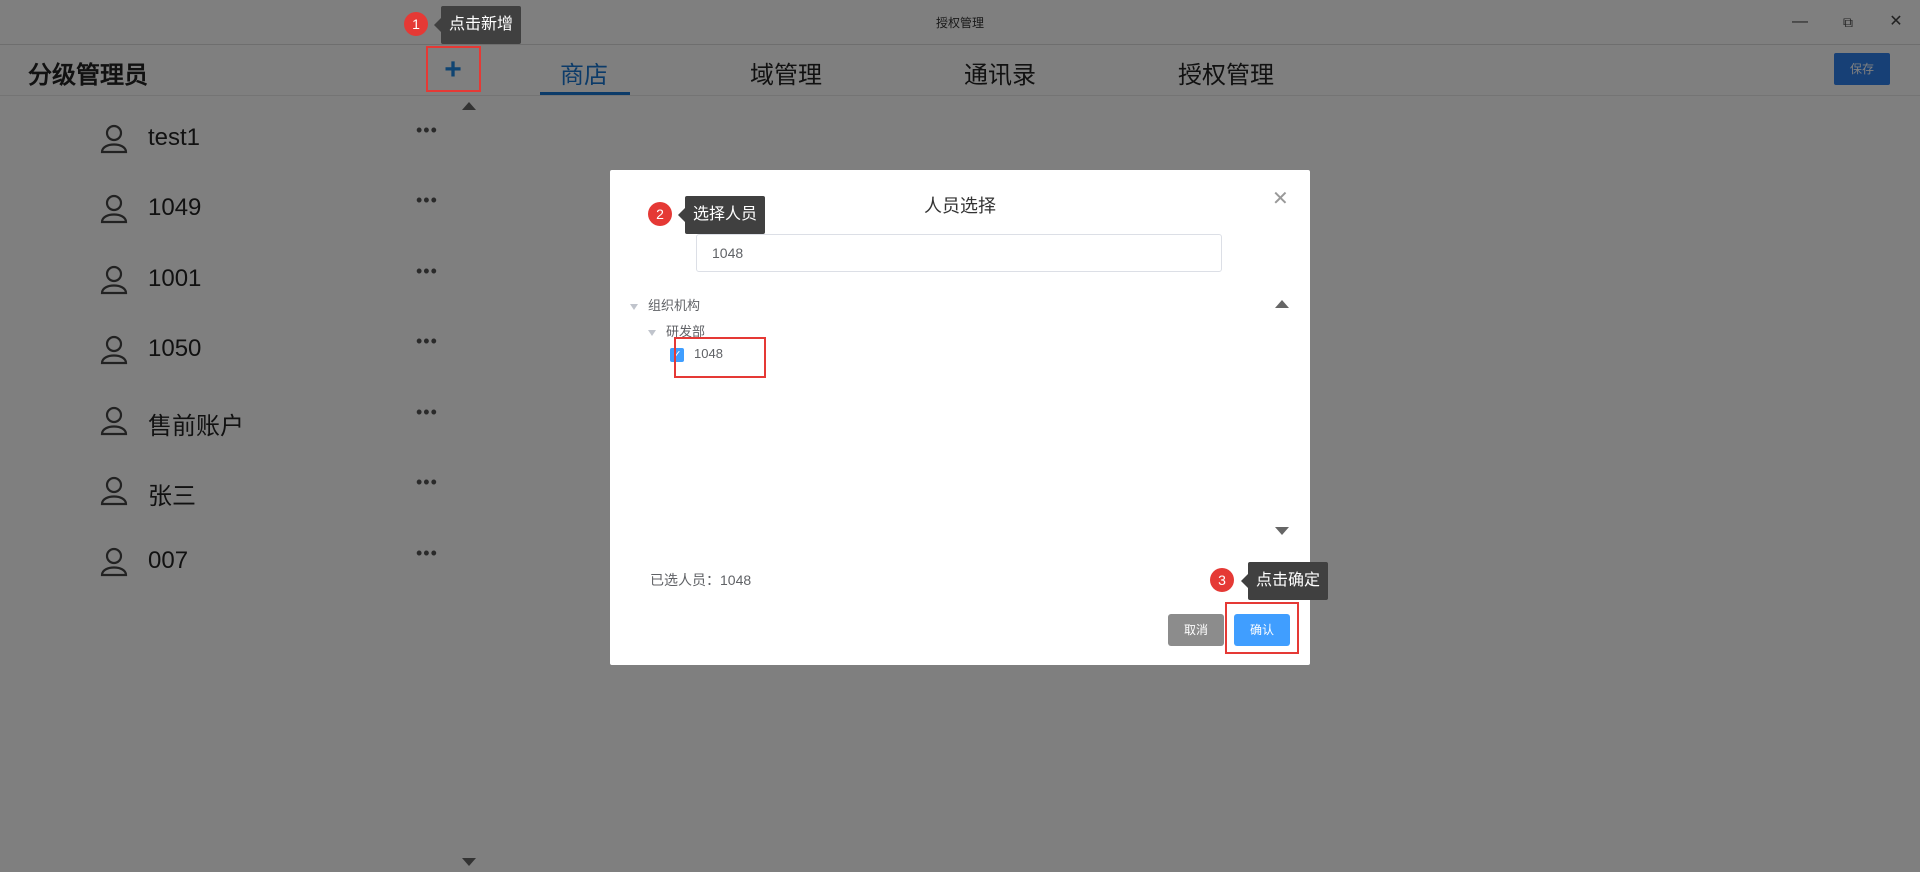  Describe the element at coordinates (701, 580) in the screenshot. I see `selected-summary: 已选人员：1048` at that location.